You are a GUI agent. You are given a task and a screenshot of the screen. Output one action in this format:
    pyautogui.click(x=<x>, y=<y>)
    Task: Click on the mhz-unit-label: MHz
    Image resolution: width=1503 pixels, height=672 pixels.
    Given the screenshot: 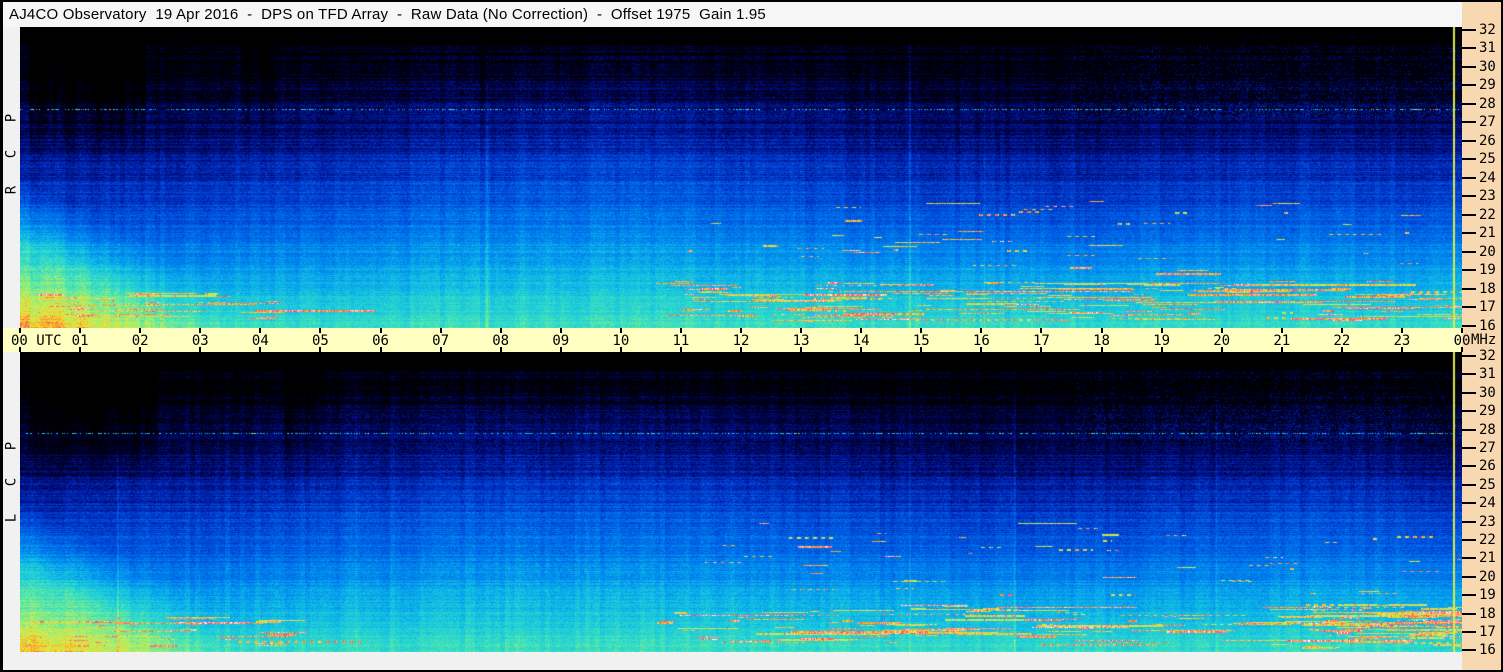 What is the action you would take?
    pyautogui.click(x=1484, y=340)
    